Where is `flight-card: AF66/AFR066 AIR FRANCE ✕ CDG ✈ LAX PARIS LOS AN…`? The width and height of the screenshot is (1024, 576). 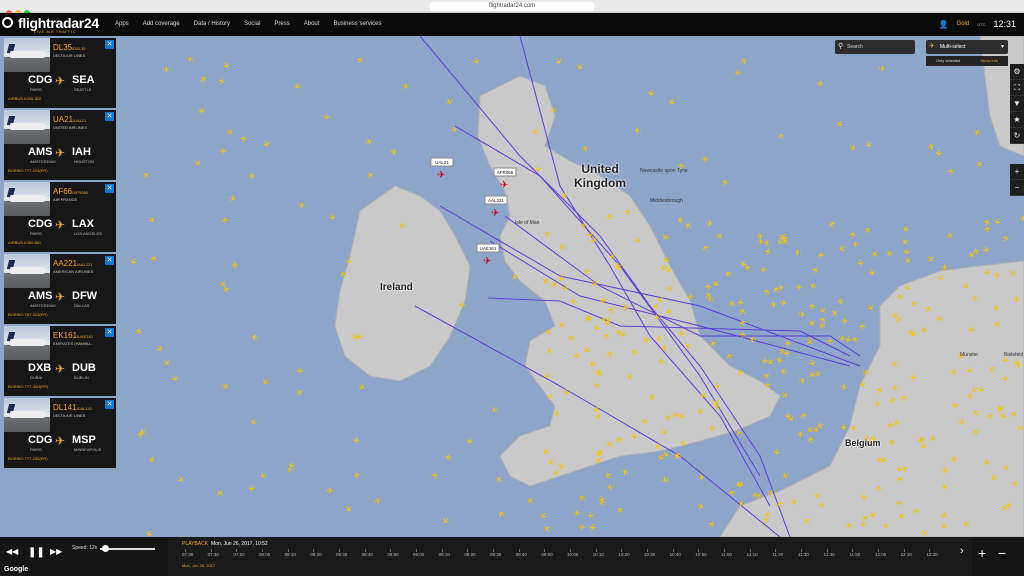 flight-card: AF66/AFR066 AIR FRANCE ✕ CDG ✈ LAX PARIS LOS AN… is located at coordinates (60, 217).